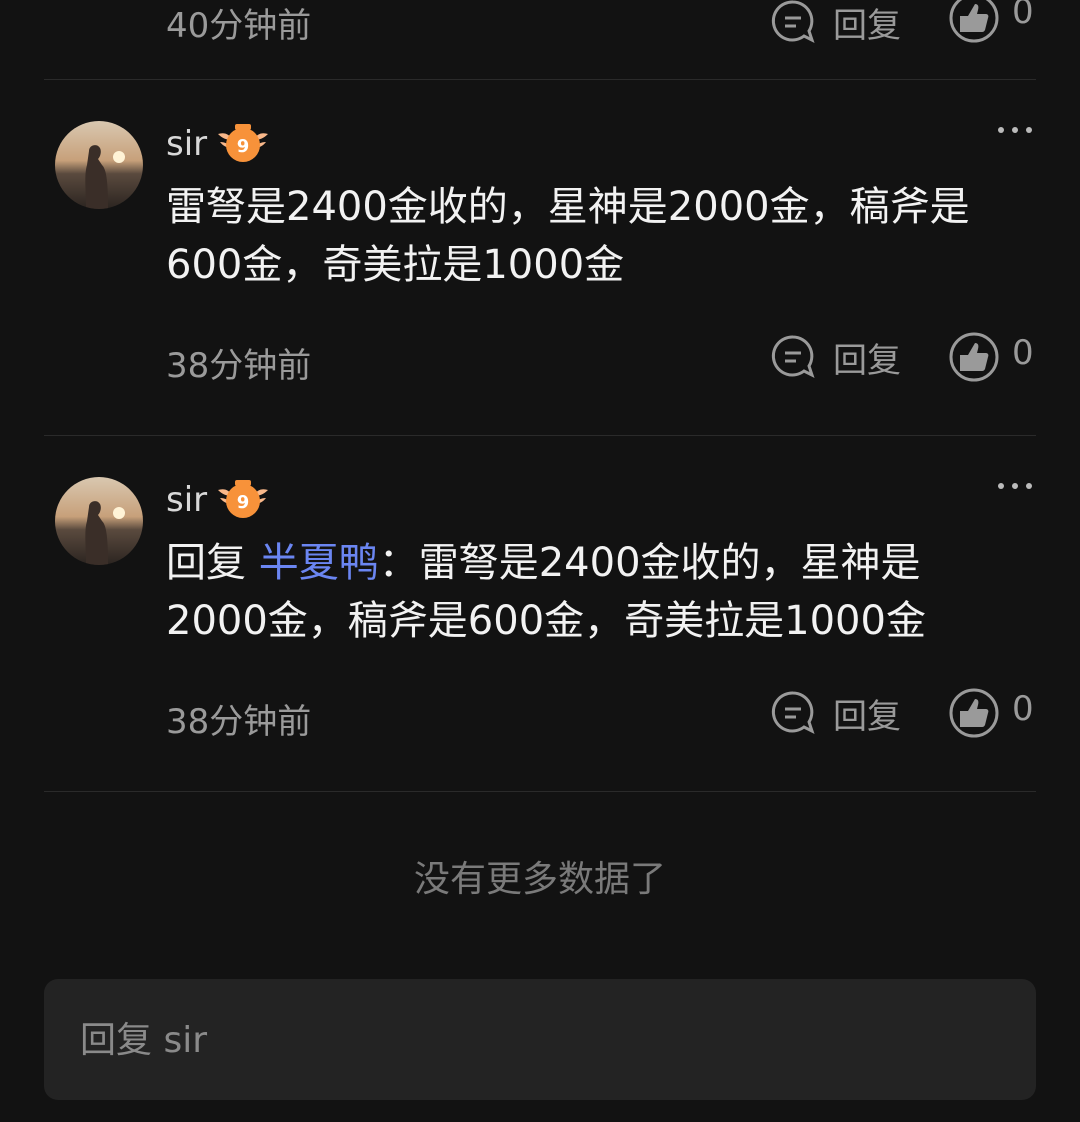  What do you see at coordinates (319, 563) in the screenshot?
I see `reply-to-user-link: 半夏鸭` at bounding box center [319, 563].